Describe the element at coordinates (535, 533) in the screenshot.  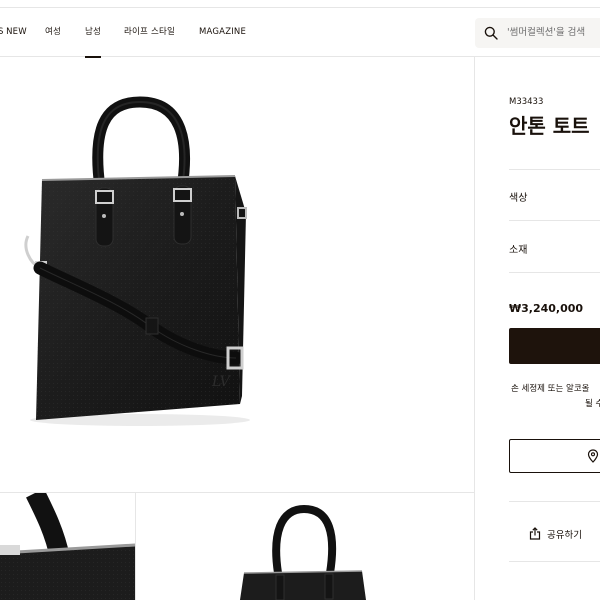
I see `share-icon` at that location.